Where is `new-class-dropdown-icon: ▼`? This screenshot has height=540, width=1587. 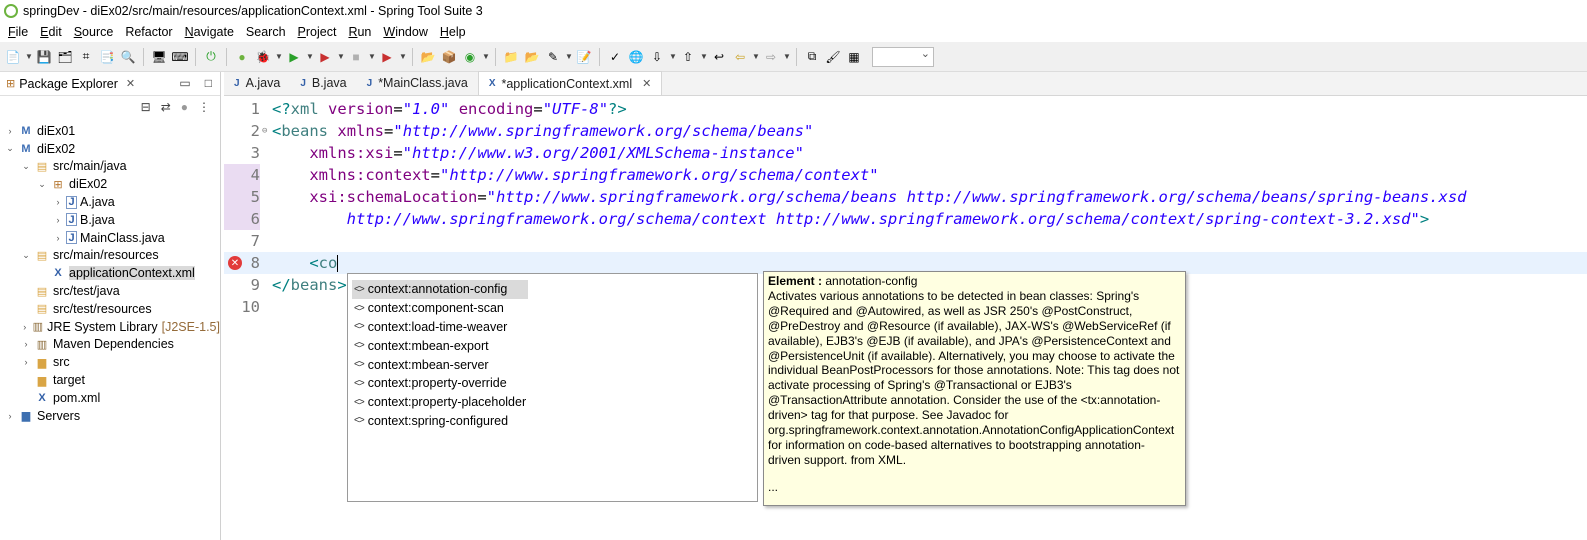
new-class-dropdown-icon: ▼ is located at coordinates (486, 56).